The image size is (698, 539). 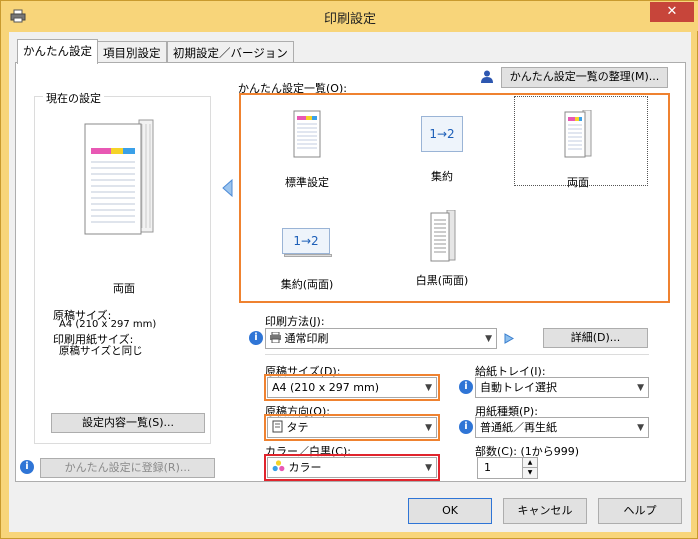 I want to click on nup-icon: 1→2, so click(x=442, y=134).